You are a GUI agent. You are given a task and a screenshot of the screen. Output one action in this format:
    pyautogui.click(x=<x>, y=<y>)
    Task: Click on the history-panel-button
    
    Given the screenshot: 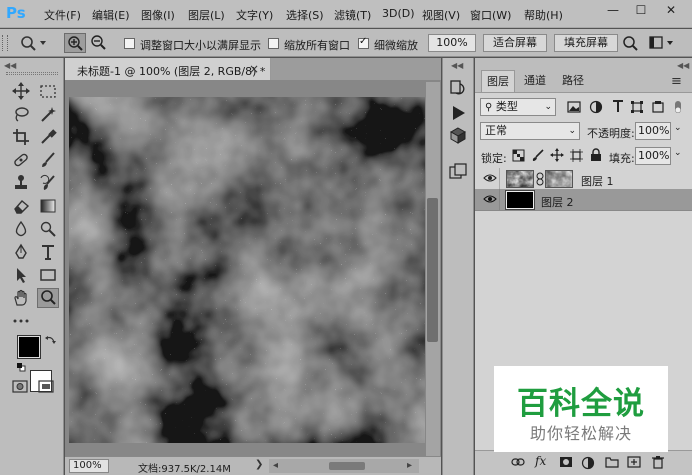 What is the action you would take?
    pyautogui.click(x=458, y=88)
    